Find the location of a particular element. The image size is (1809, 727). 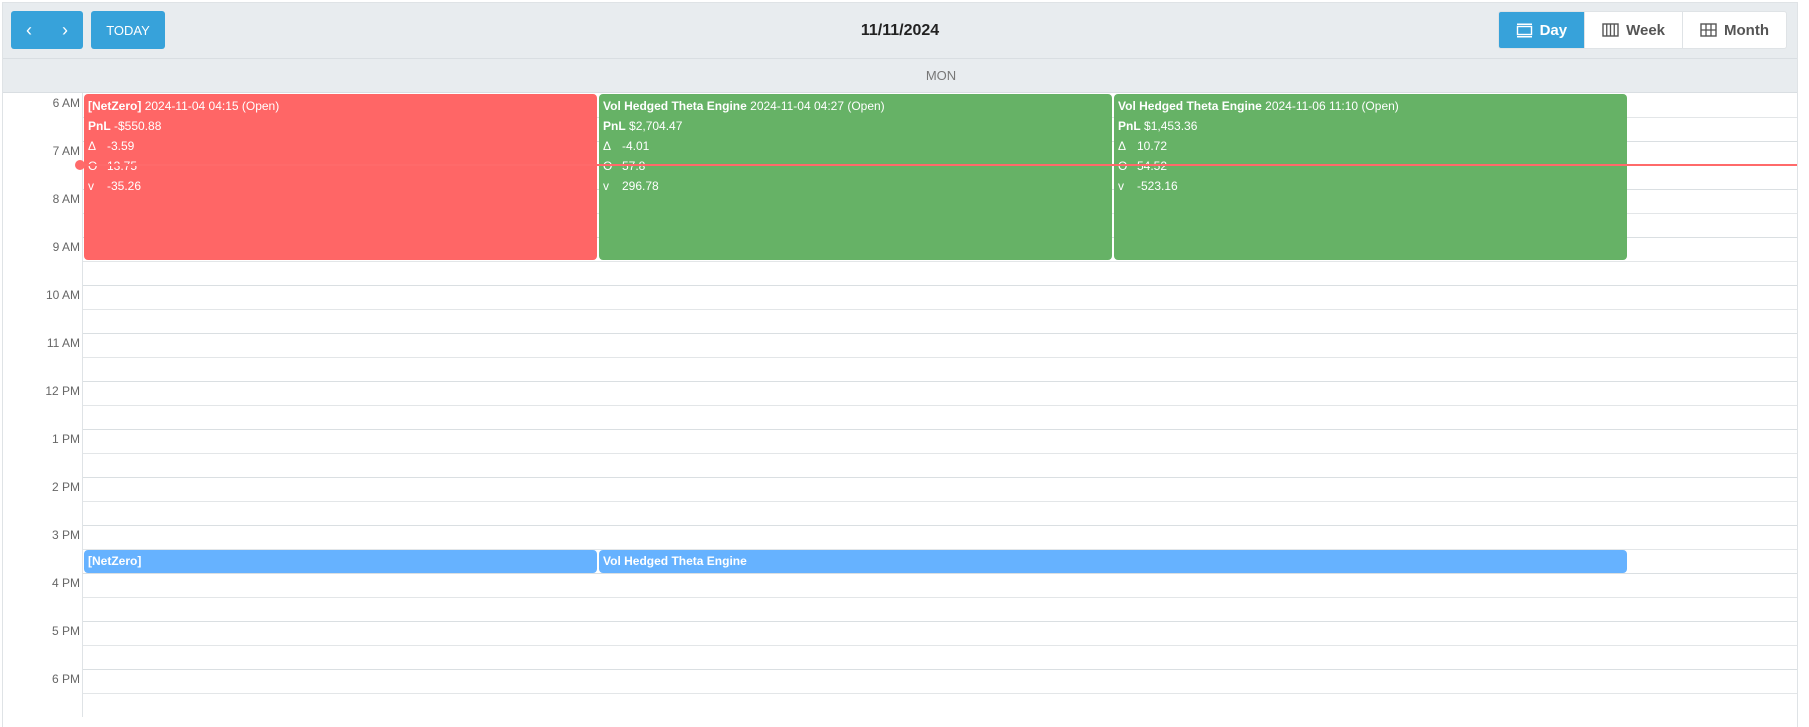

hour-label: 12 PM is located at coordinates (62, 391).